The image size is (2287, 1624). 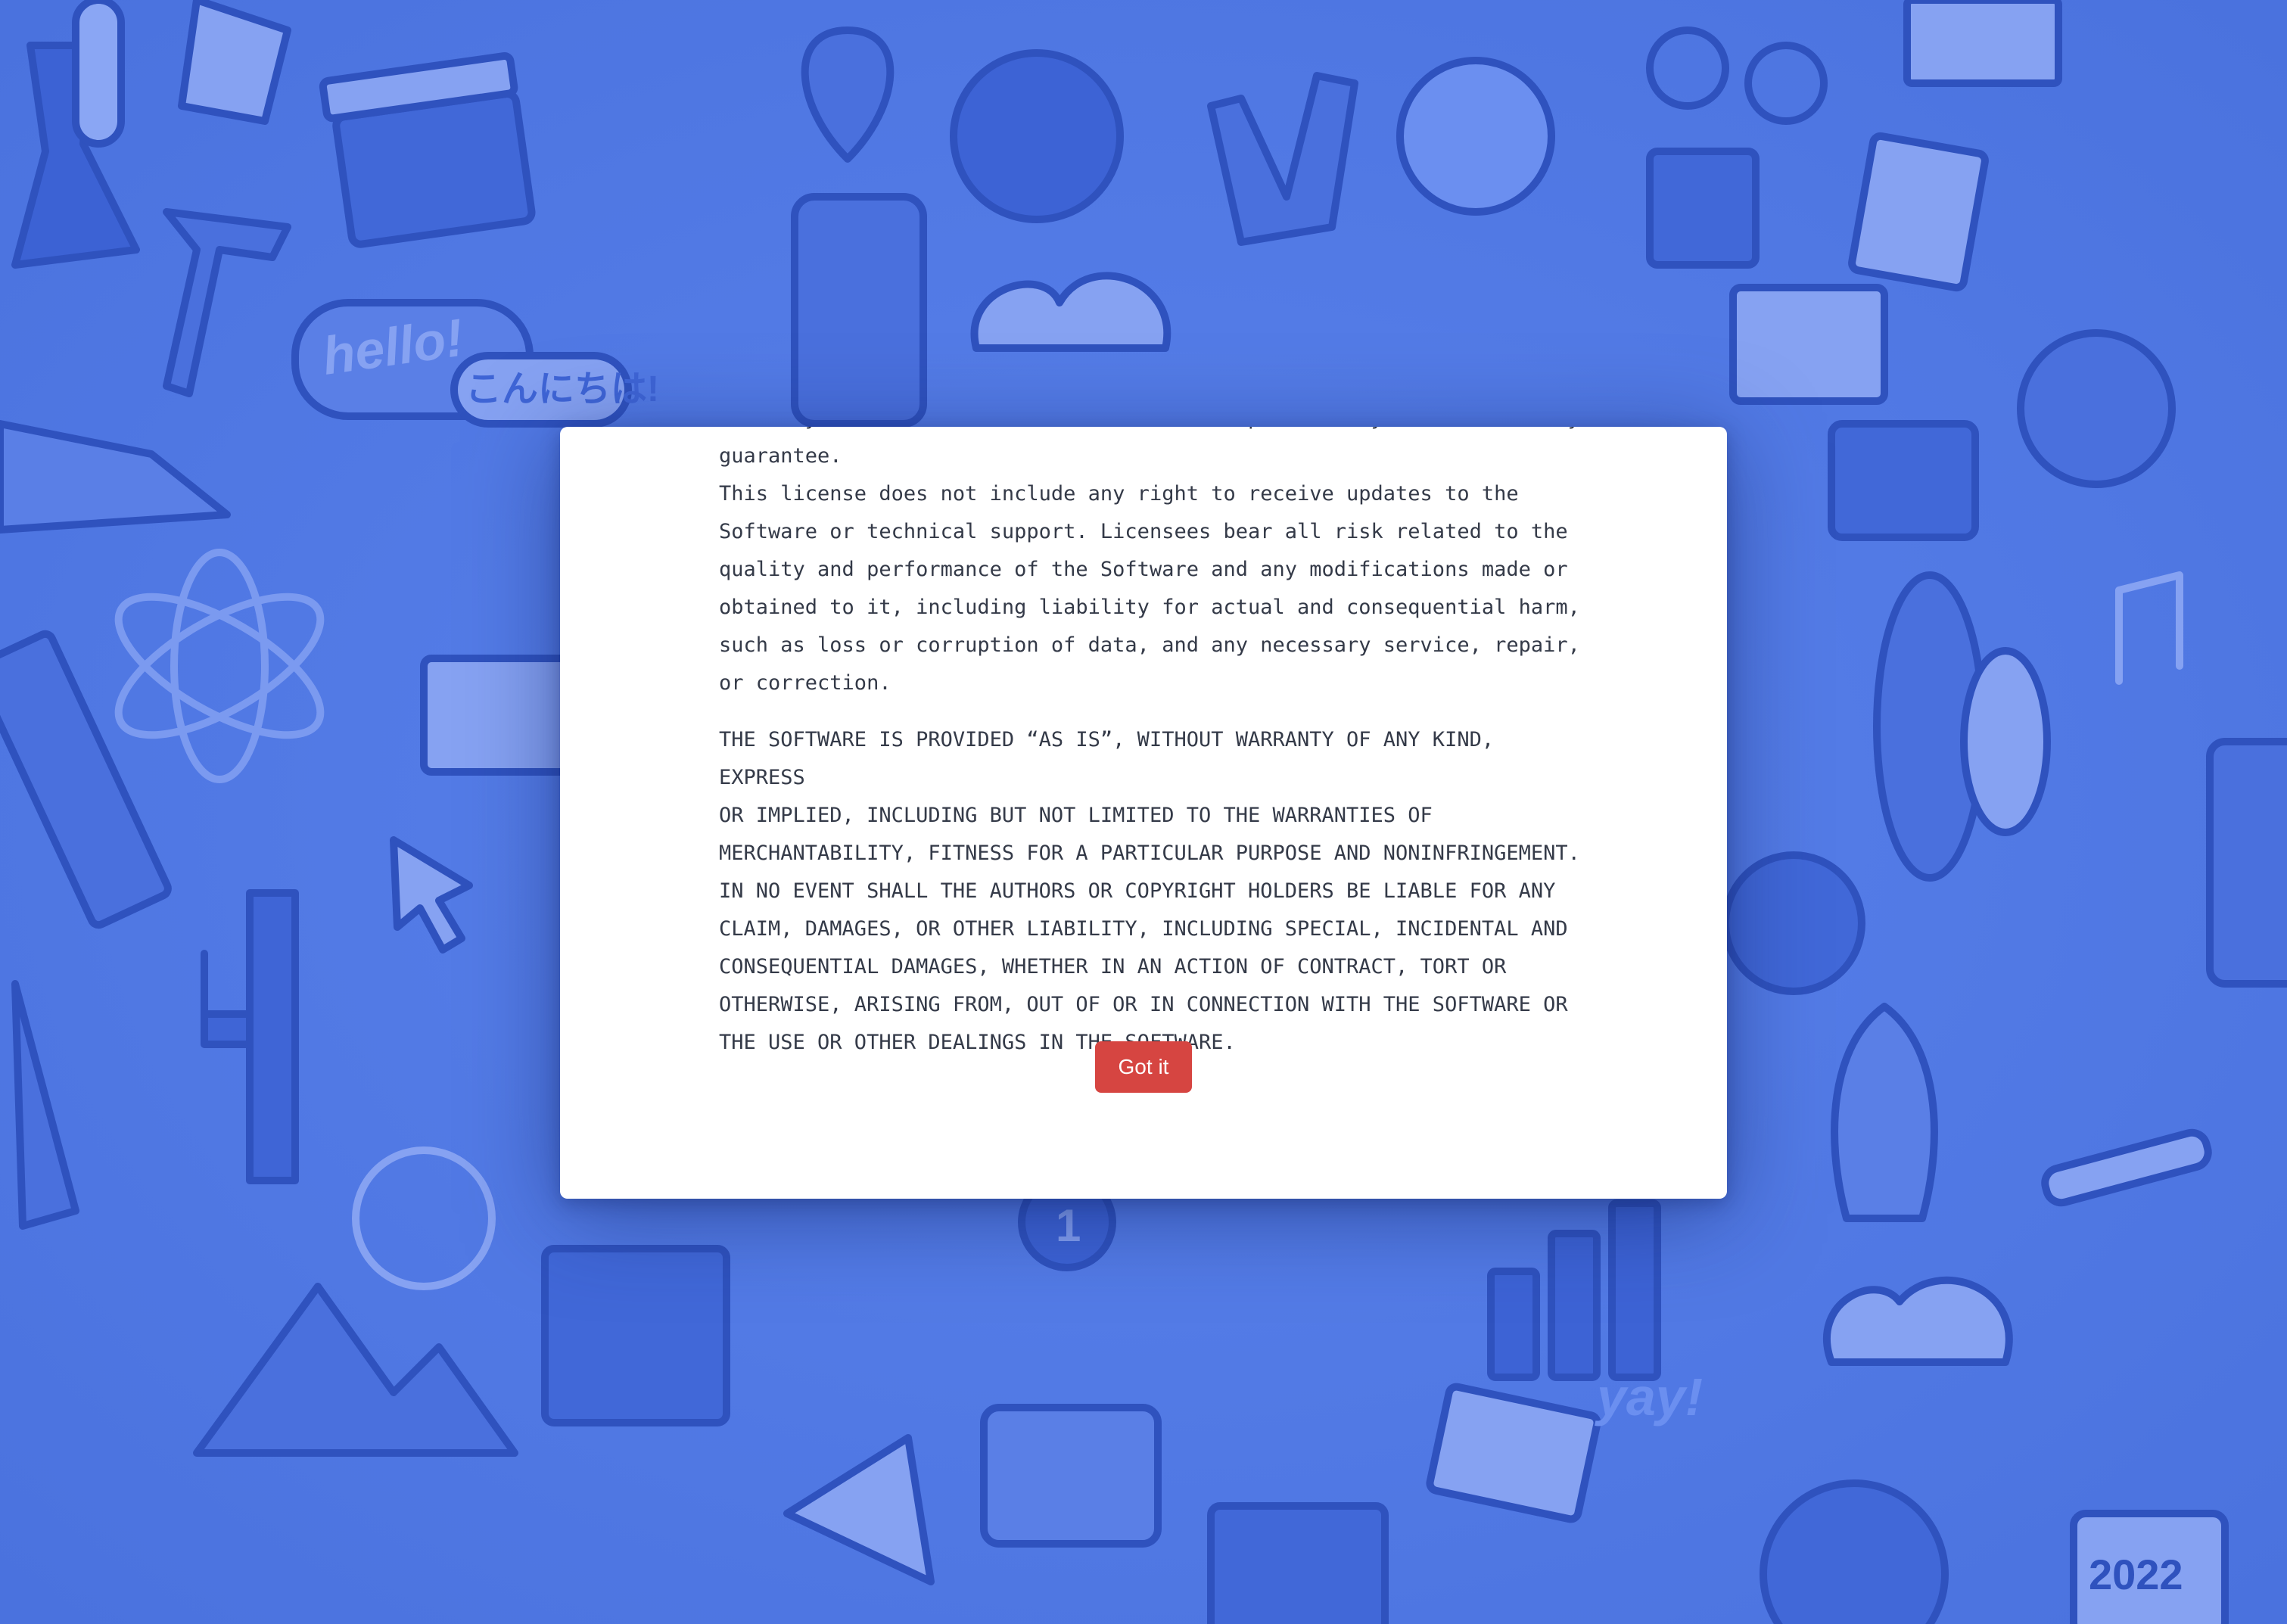 What do you see at coordinates (1649, 1396) in the screenshot?
I see `yay-doodle-text: yay!` at bounding box center [1649, 1396].